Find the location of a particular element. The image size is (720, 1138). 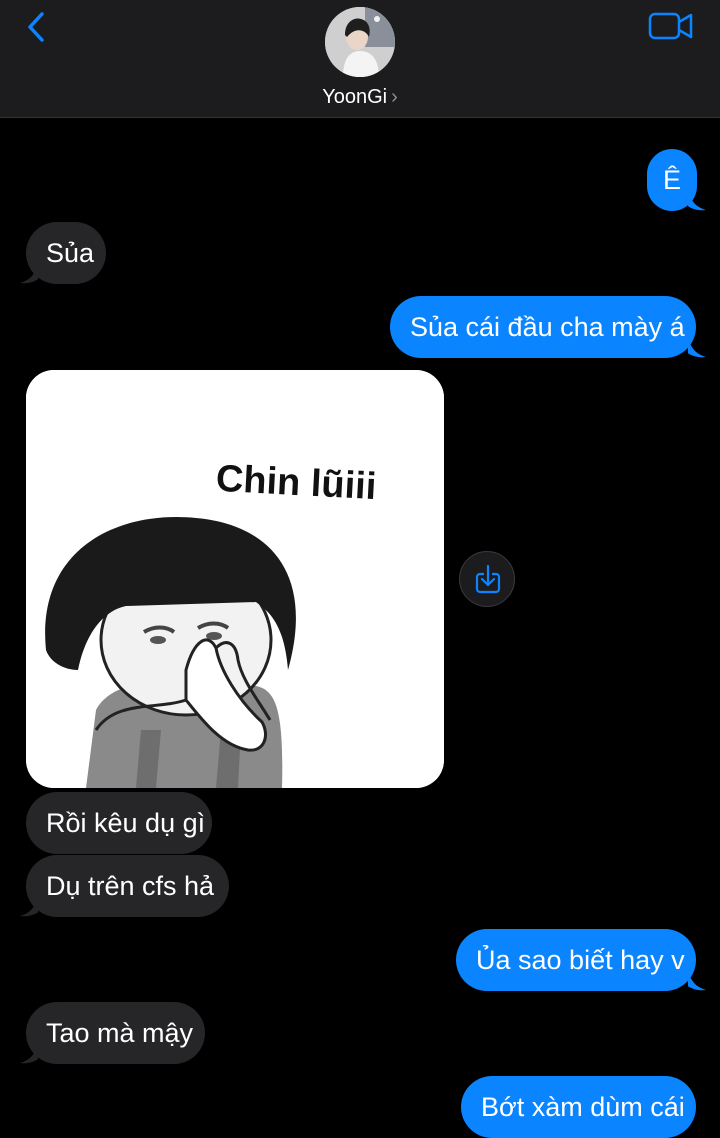

contact-name: YoonGi is located at coordinates (355, 97).